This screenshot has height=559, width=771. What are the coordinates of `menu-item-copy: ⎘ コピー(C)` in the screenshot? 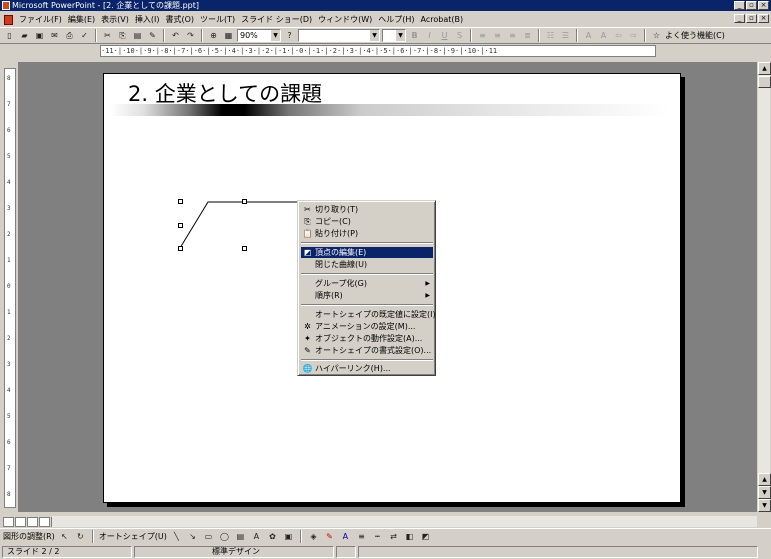 It's located at (367, 221).